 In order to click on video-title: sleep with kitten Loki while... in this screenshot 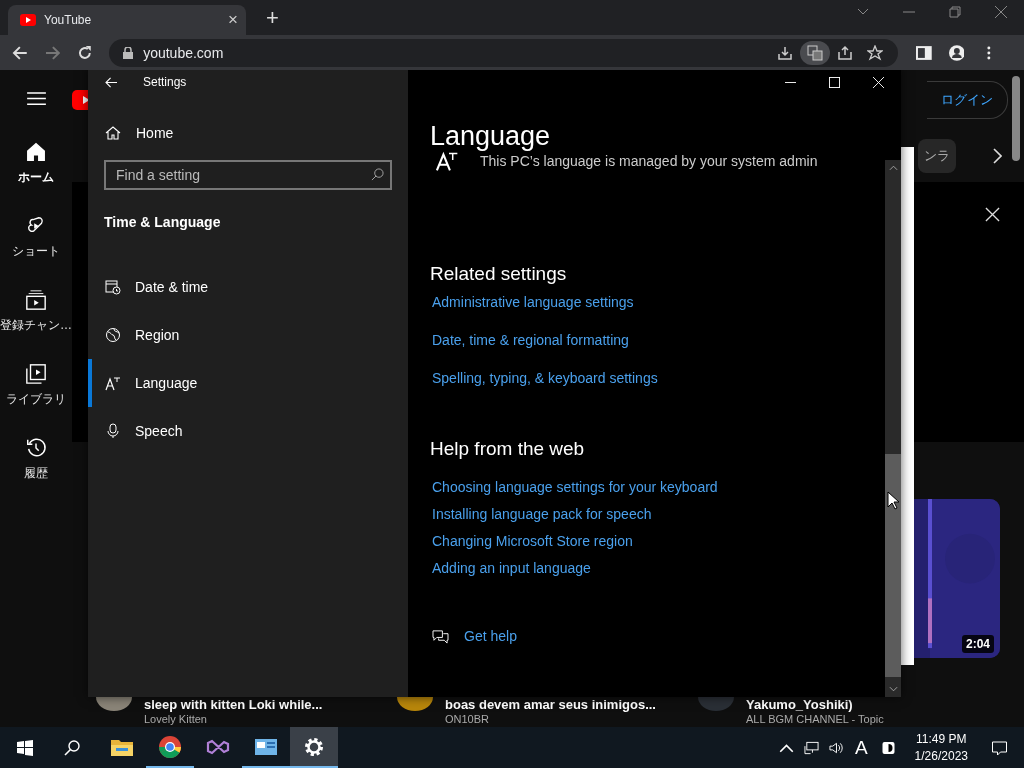, I will do `click(233, 704)`.